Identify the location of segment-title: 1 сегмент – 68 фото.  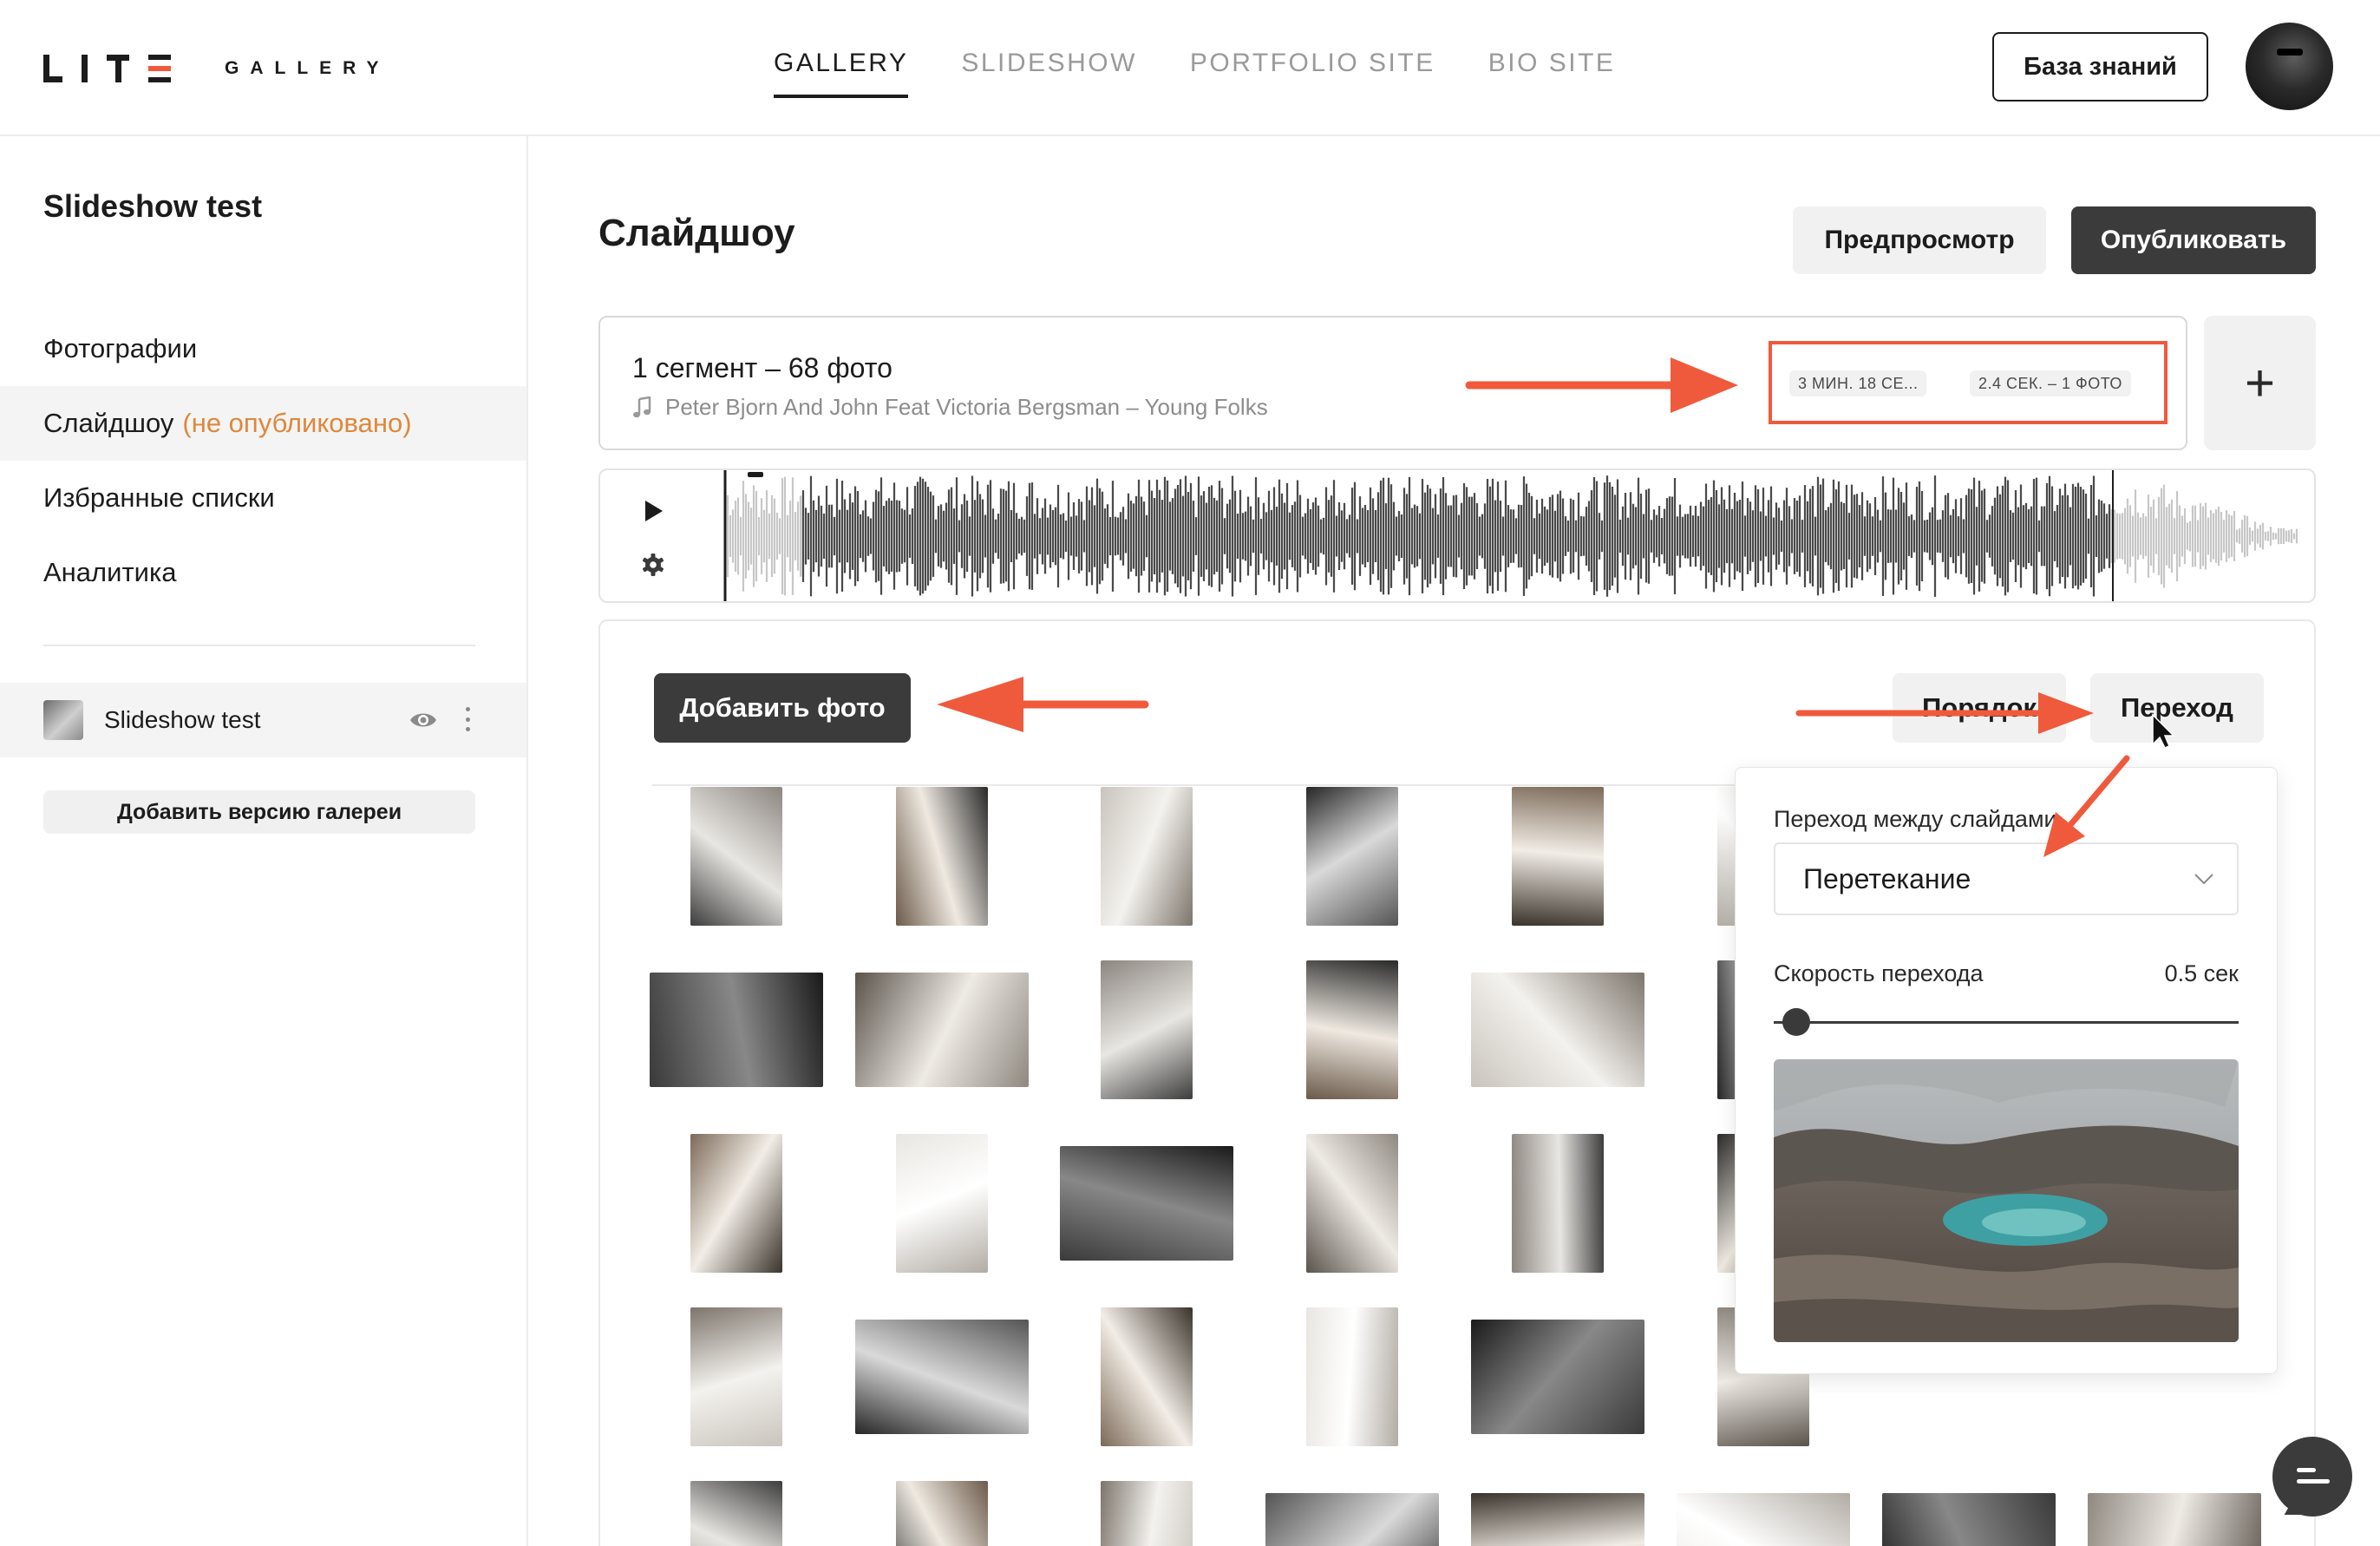
(762, 368).